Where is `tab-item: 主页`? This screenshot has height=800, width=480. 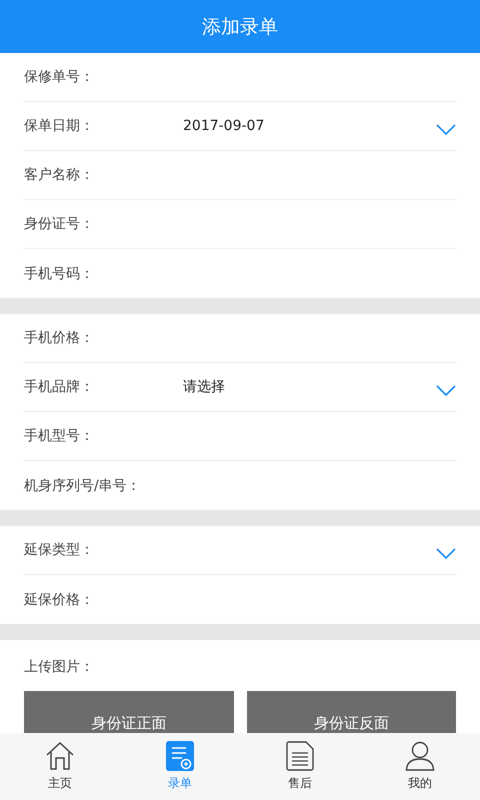
tab-item: 主页 is located at coordinates (60, 766).